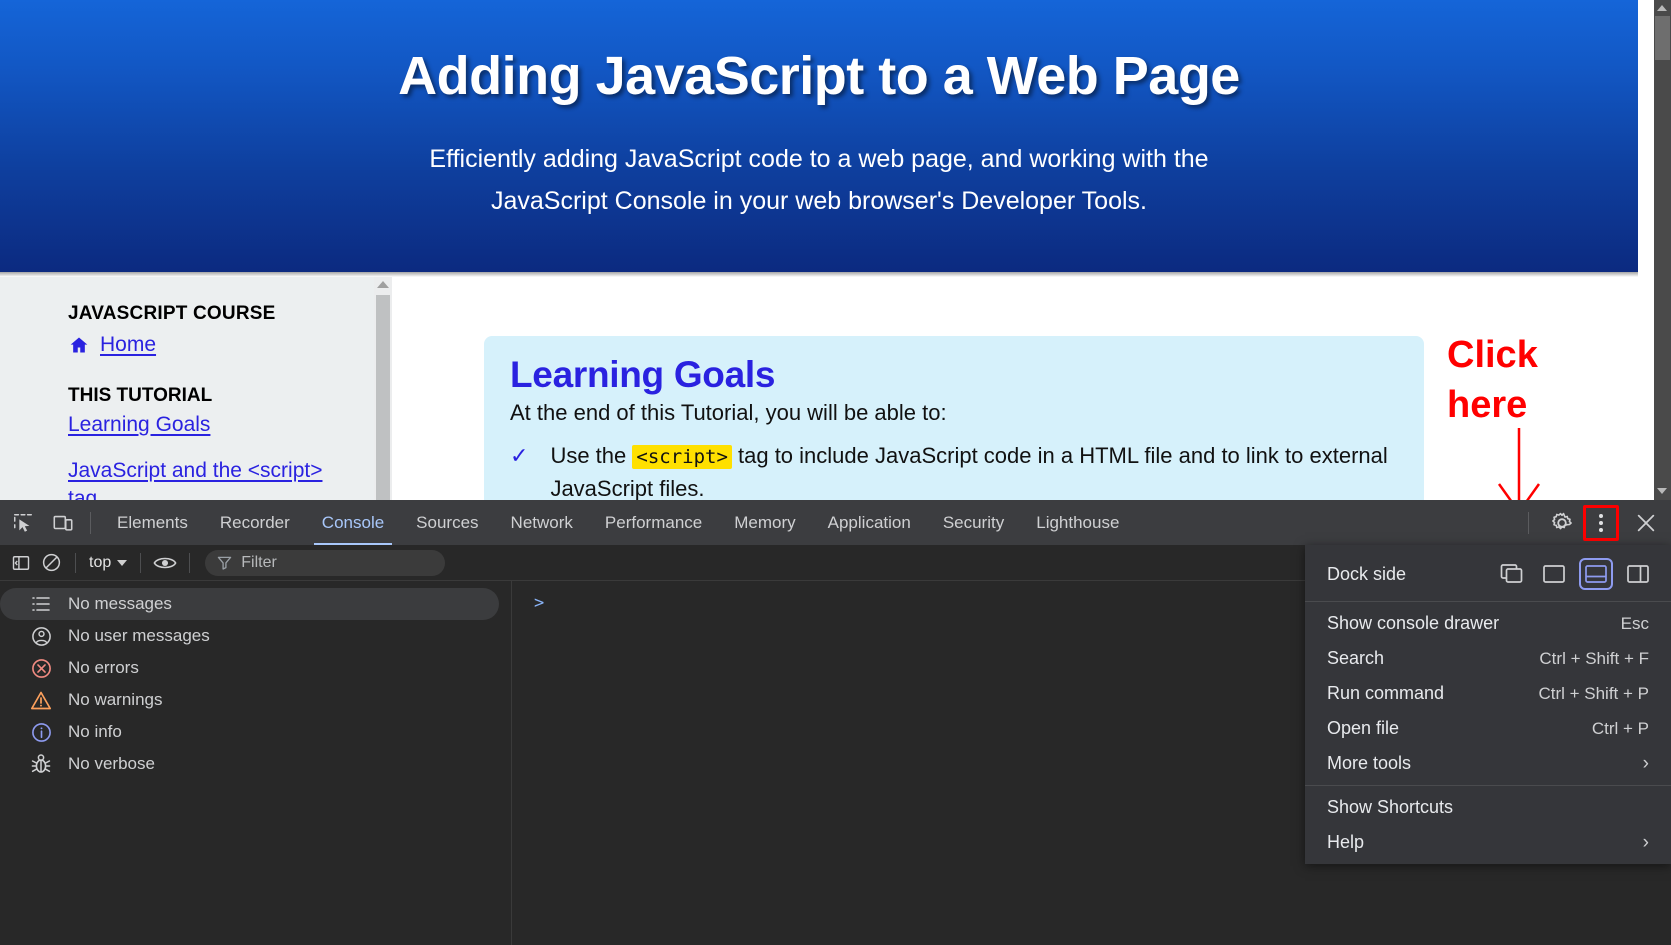 The image size is (1671, 945). I want to click on tab-security: Security, so click(973, 522).